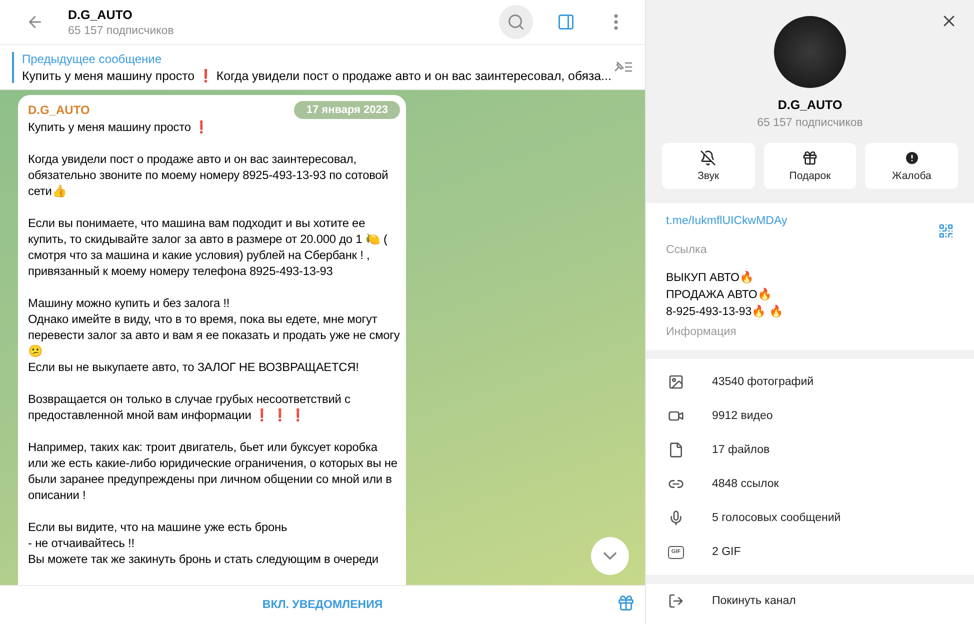  I want to click on qr-code-icon, so click(946, 231).